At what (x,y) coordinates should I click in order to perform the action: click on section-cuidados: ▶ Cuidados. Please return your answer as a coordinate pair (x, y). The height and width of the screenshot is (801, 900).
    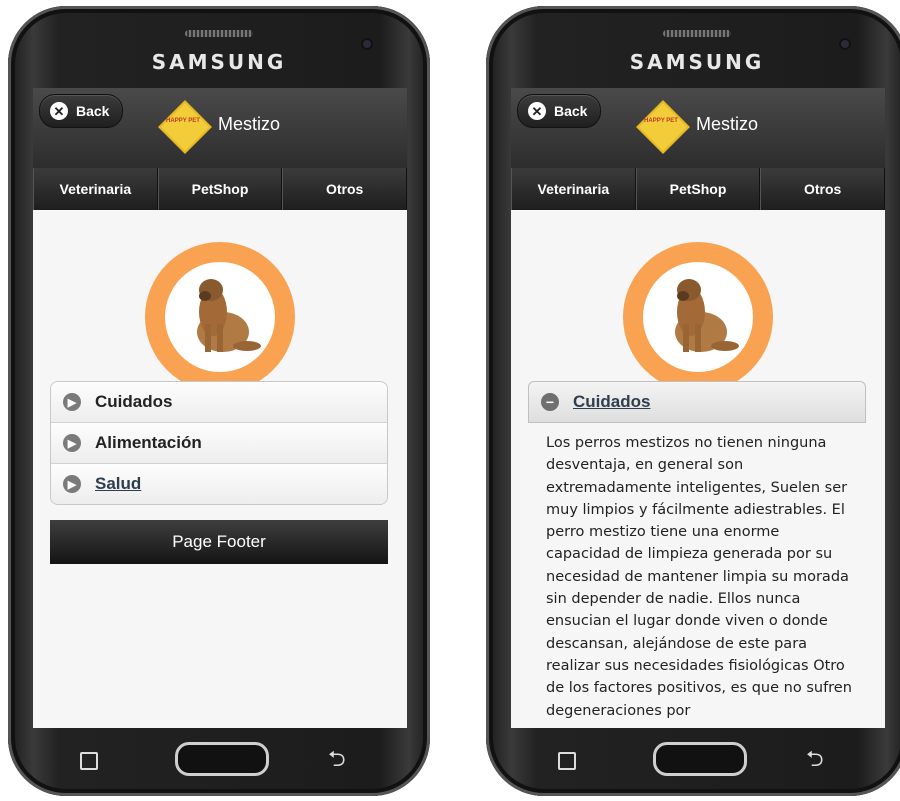
    Looking at the image, I should click on (219, 402).